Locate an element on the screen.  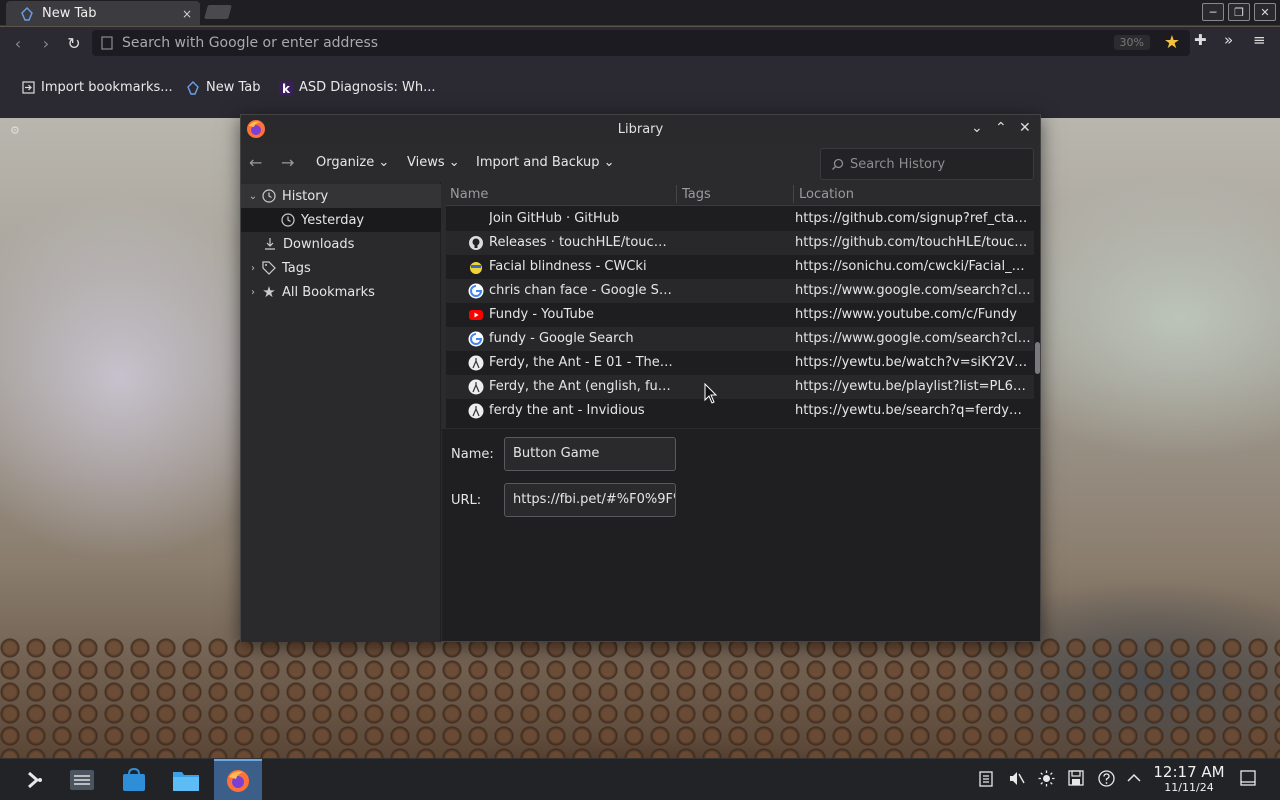
volume-muted-icon is located at coordinates (1017, 778).